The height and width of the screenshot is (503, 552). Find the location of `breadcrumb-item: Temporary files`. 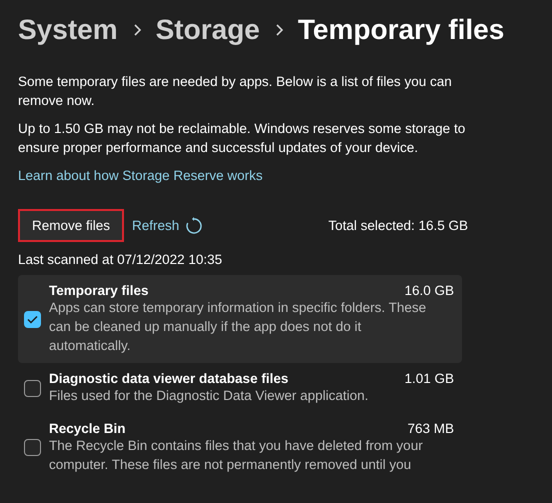

breadcrumb-item: Temporary files is located at coordinates (401, 30).